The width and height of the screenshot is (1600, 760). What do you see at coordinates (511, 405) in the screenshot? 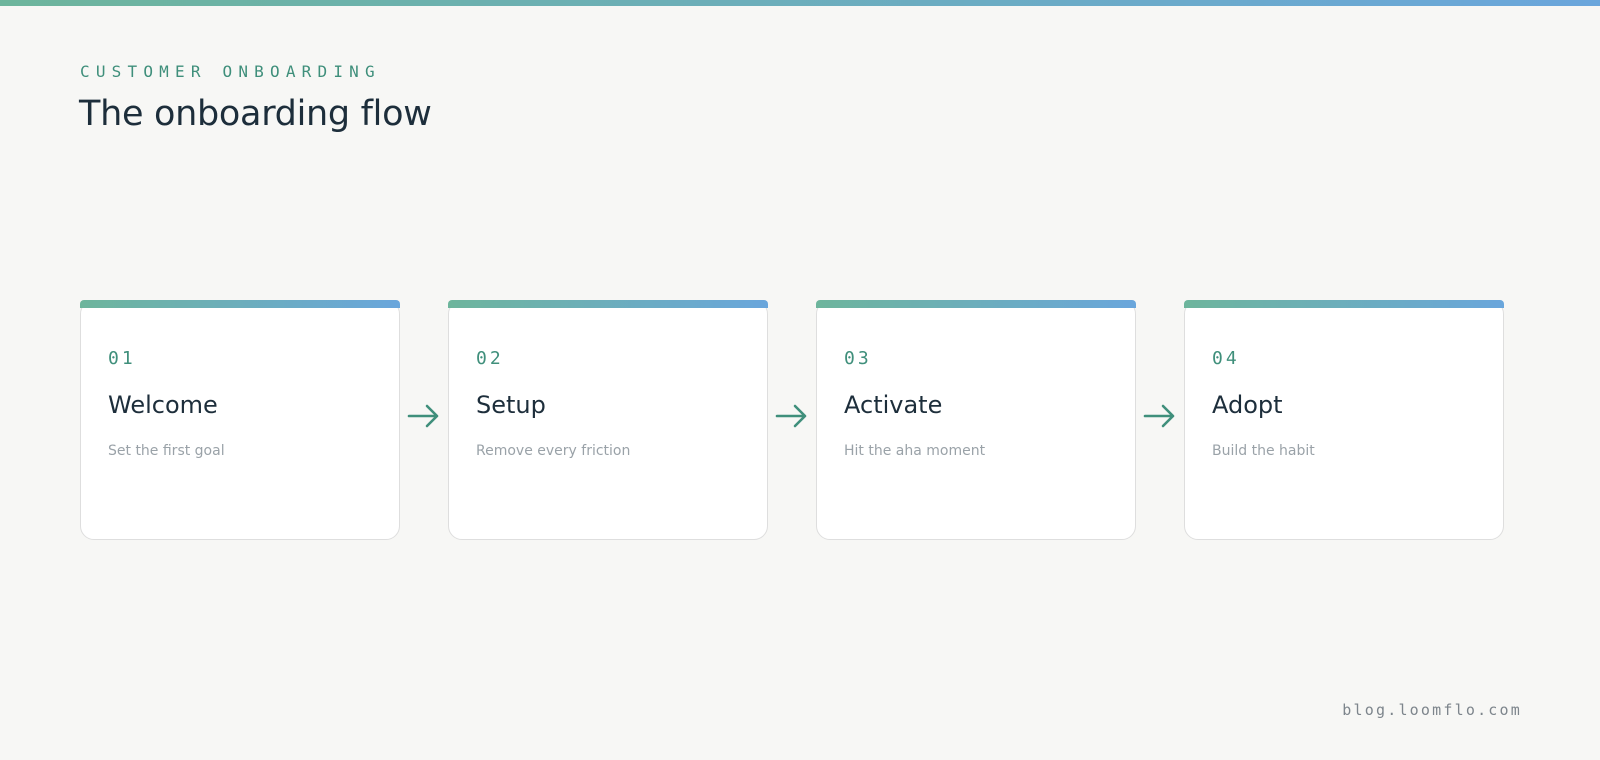
I see `step-title: Setup` at bounding box center [511, 405].